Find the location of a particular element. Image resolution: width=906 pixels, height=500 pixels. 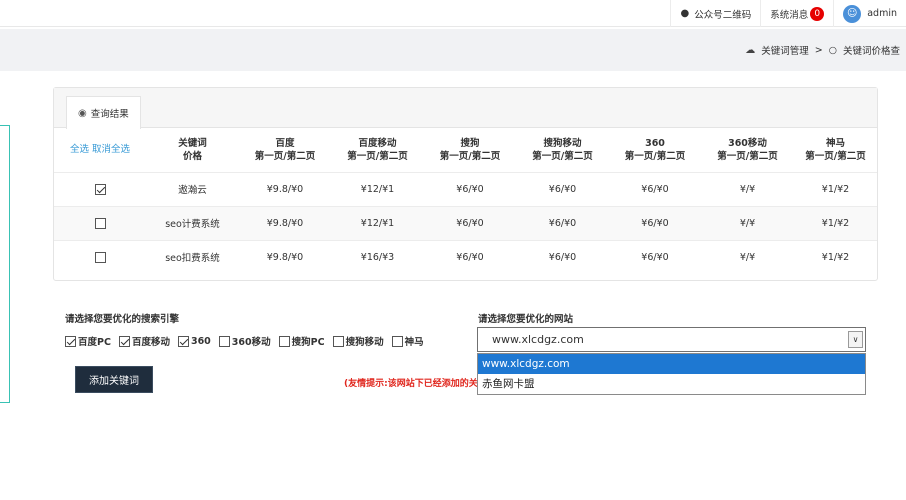

breadcrumb-parent: 关键词管理 is located at coordinates (785, 50).